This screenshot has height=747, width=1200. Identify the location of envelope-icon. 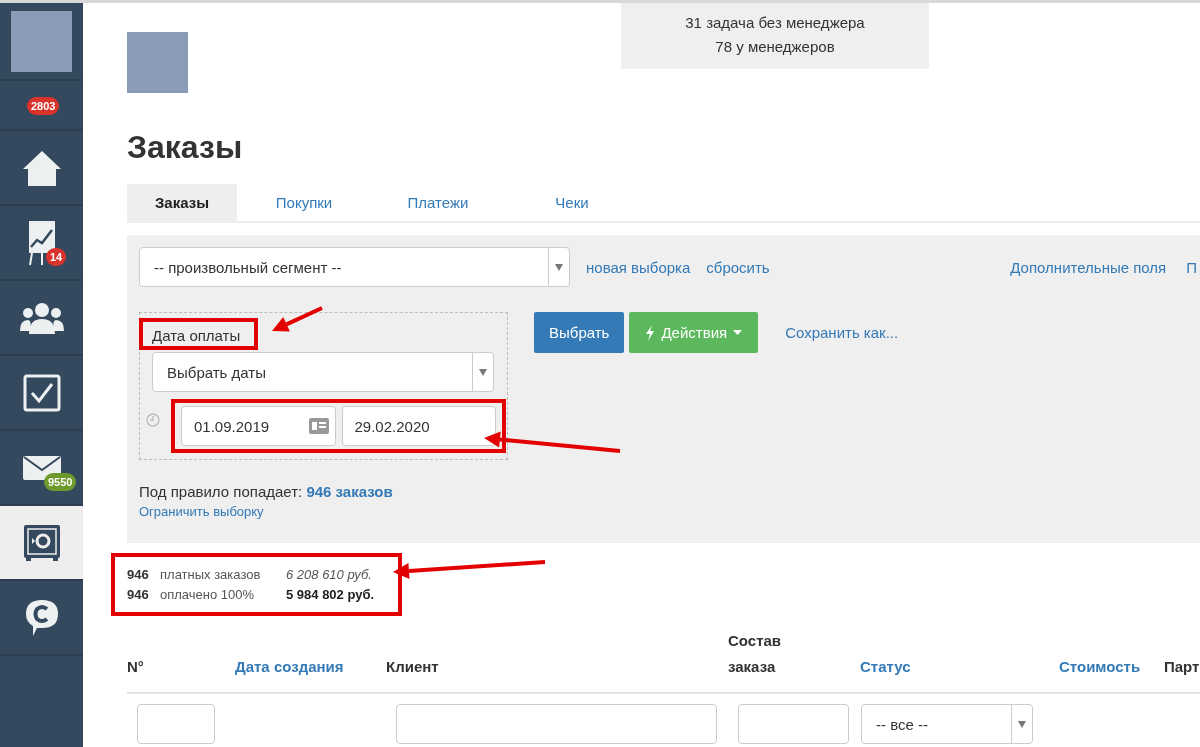
(41, 467).